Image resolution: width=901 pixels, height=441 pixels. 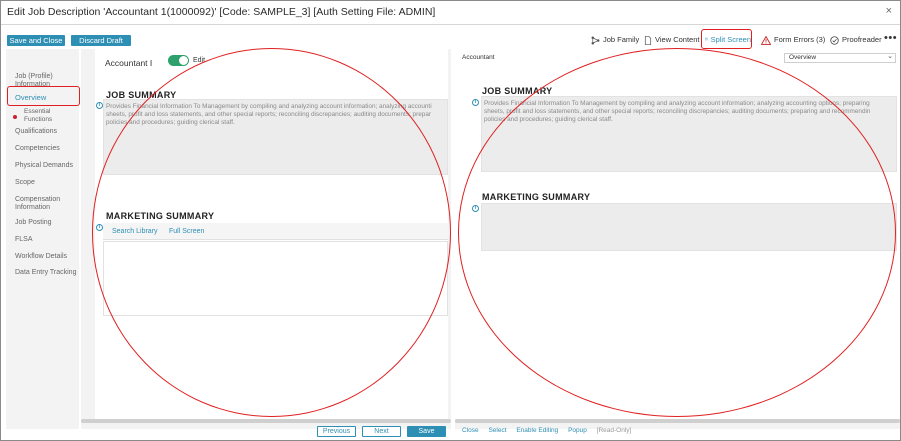 What do you see at coordinates (834, 40) in the screenshot?
I see `check-circle-icon` at bounding box center [834, 40].